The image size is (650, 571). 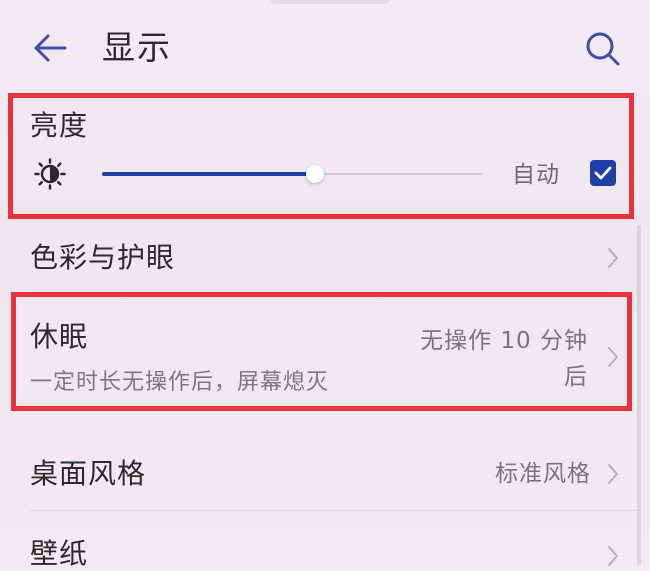 What do you see at coordinates (59, 553) in the screenshot?
I see `wallpaper-title: 壁纸` at bounding box center [59, 553].